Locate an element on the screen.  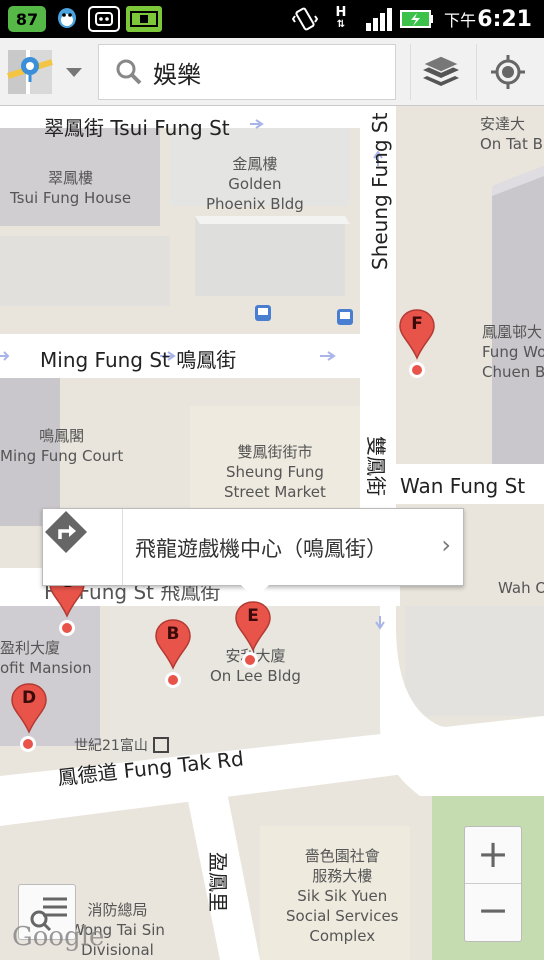
my-location-button is located at coordinates (507, 72).